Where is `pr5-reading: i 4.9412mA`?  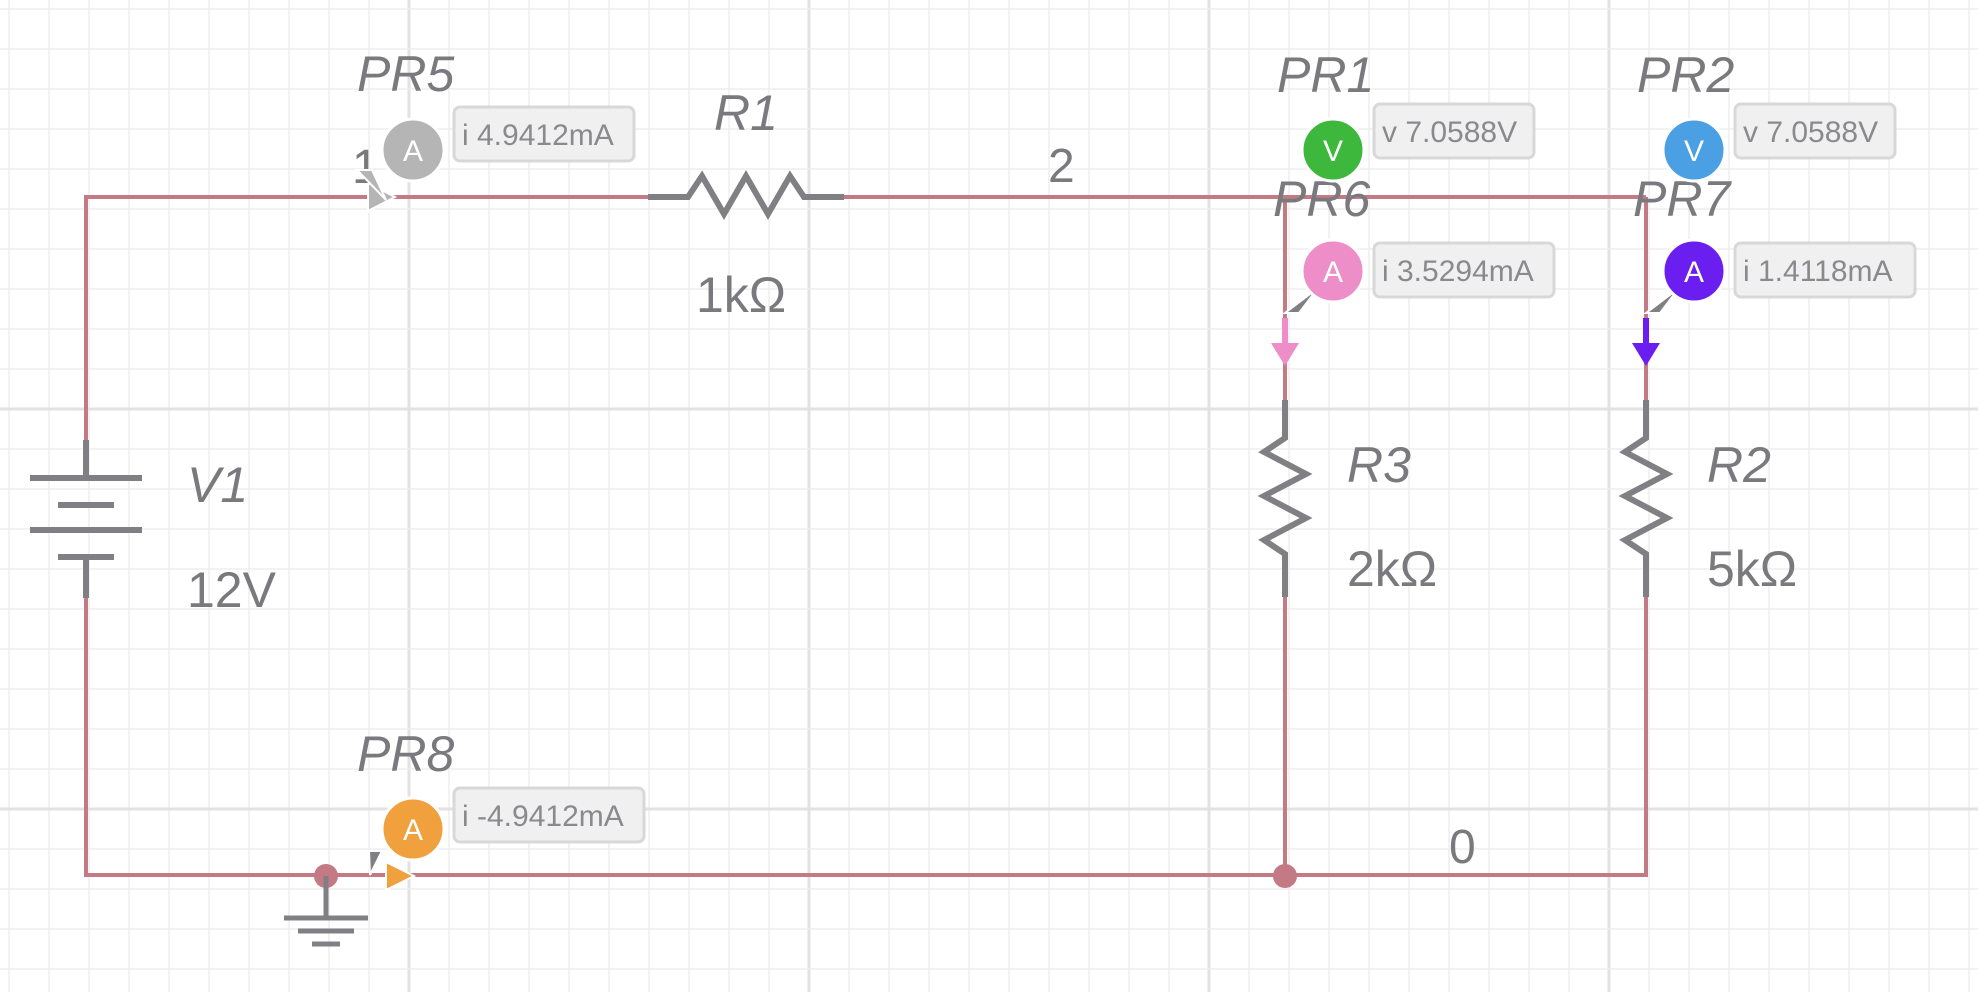 pr5-reading: i 4.9412mA is located at coordinates (538, 135).